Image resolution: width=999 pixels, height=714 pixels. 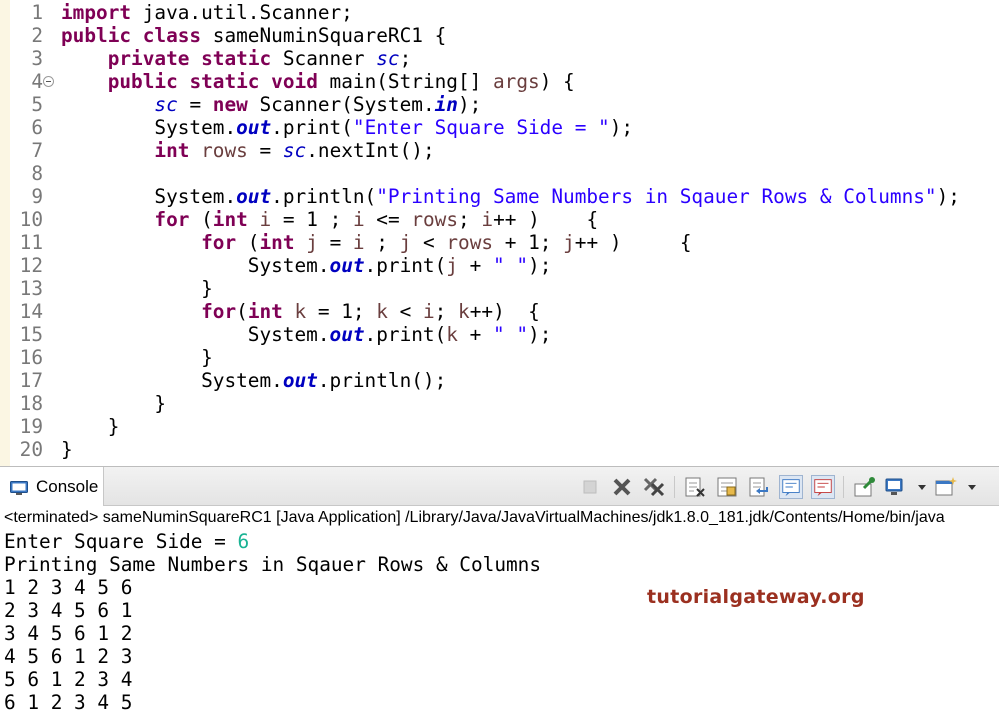 I want to click on line-number: 11, so click(x=26, y=242).